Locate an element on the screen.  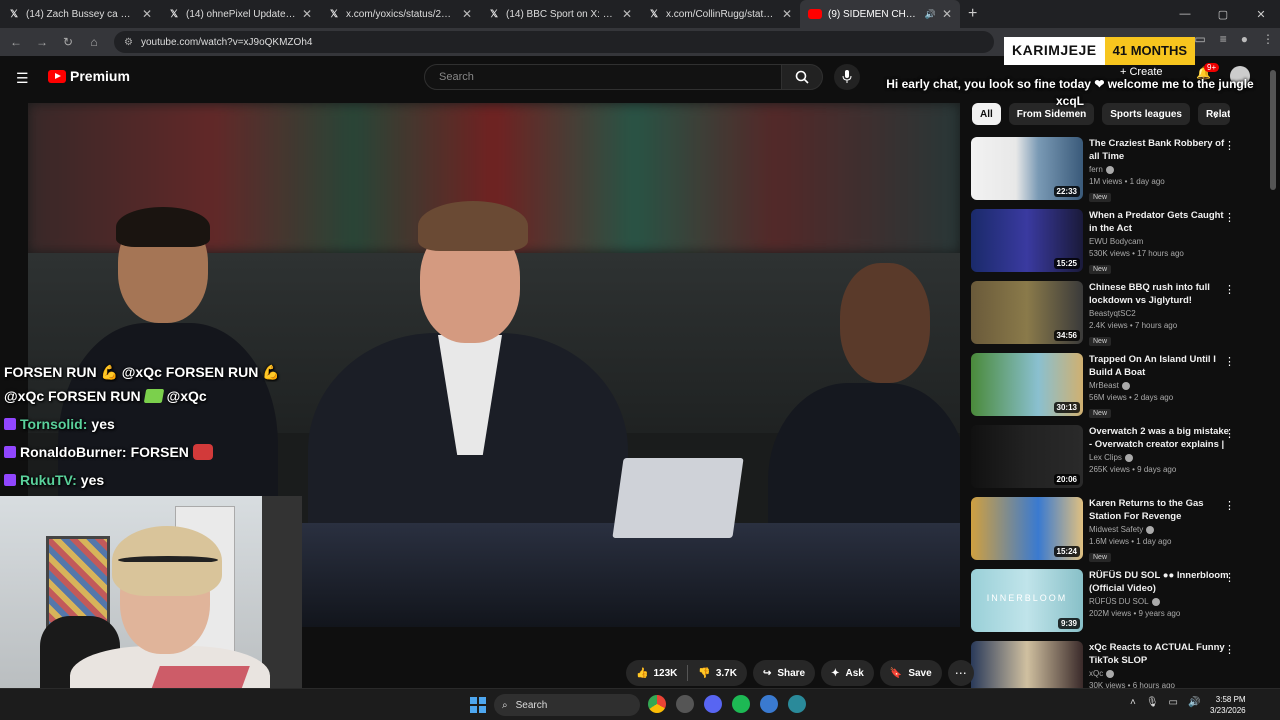
globe-icon is located at coordinates (797, 704).